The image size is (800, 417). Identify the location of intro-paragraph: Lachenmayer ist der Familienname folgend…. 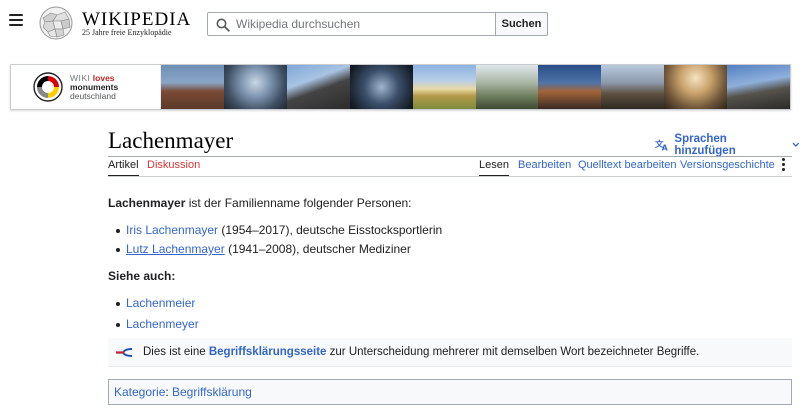
(450, 203).